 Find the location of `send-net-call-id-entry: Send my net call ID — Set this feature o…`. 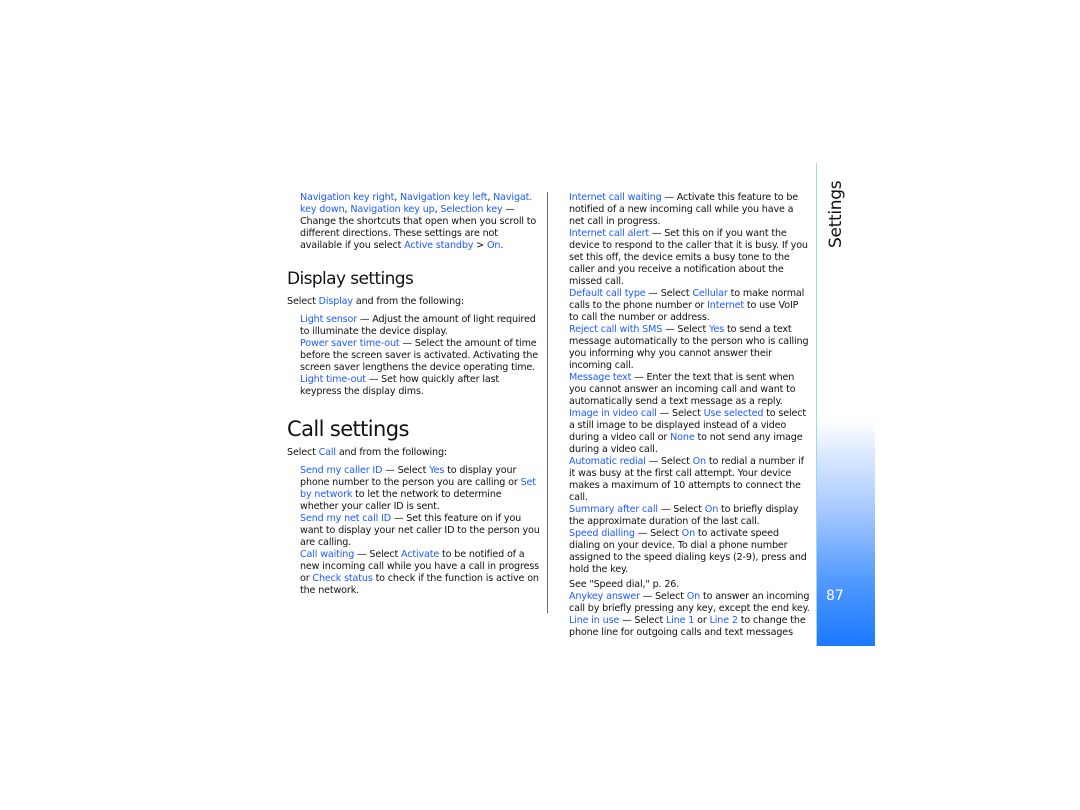

send-net-call-id-entry: Send my net call ID — Set this feature o… is located at coordinates (414, 531).